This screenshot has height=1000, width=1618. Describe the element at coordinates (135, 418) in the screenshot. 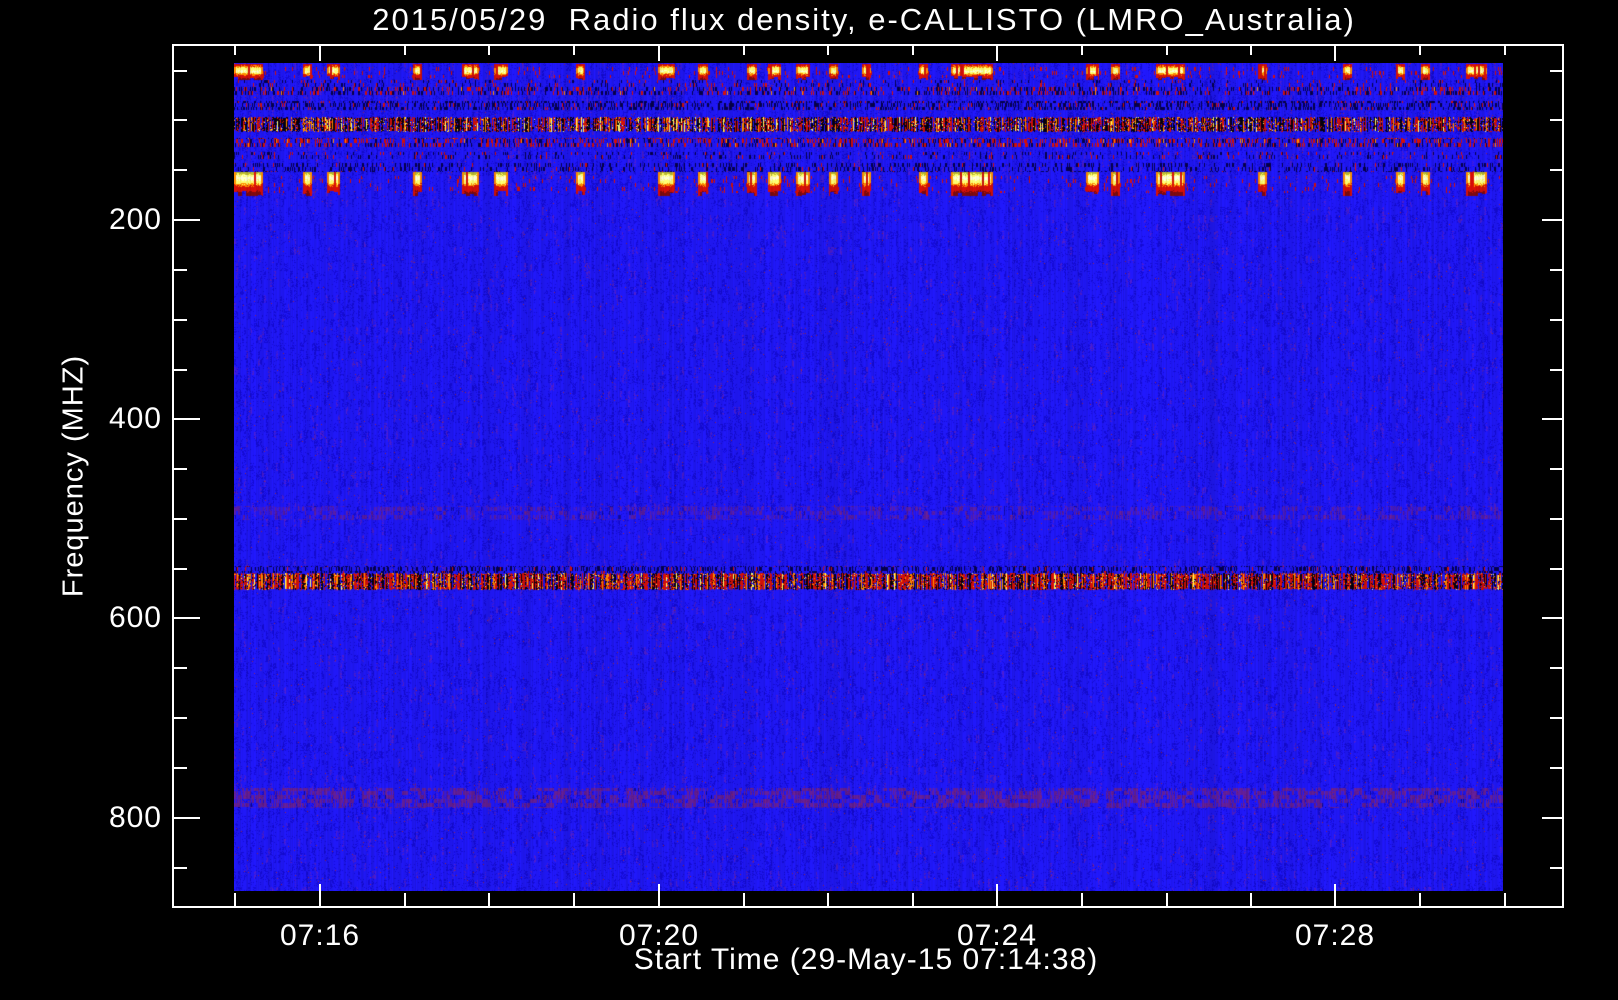

I see `y-tick-label: 400` at that location.